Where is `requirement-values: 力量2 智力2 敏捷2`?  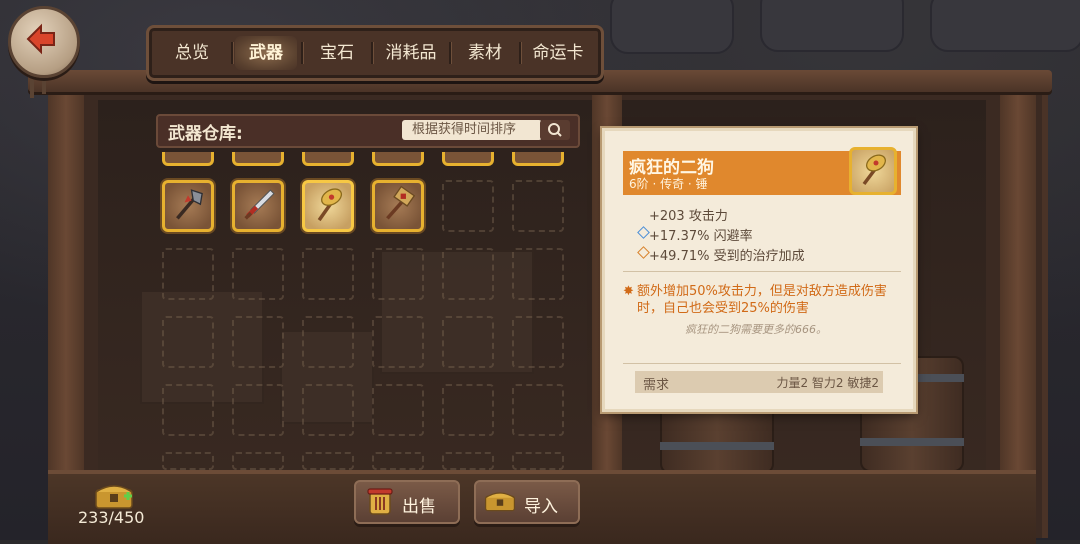 requirement-values: 力量2 智力2 敏捷2 is located at coordinates (827, 383).